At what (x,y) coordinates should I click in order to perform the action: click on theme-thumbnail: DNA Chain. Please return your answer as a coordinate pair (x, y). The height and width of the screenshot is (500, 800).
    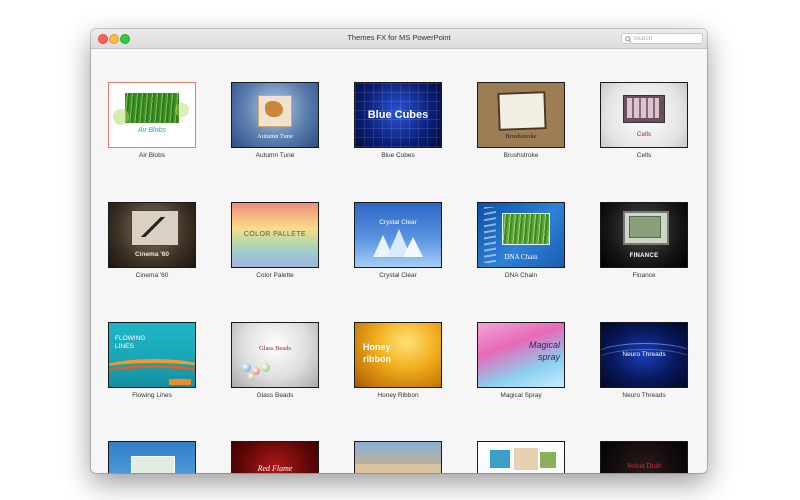
    Looking at the image, I should click on (521, 235).